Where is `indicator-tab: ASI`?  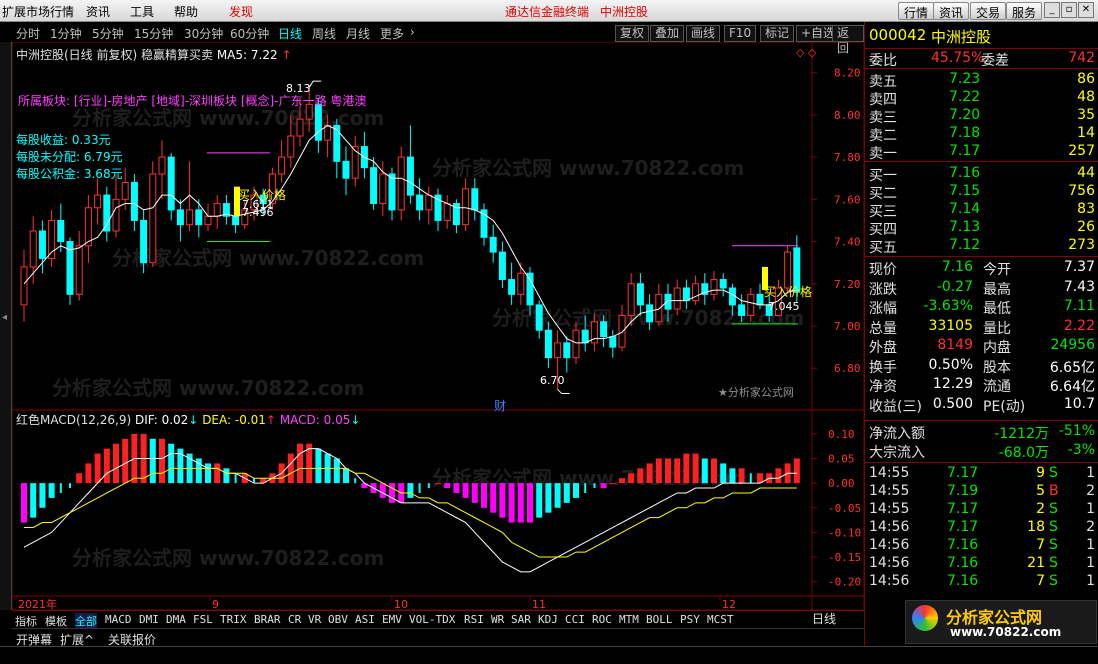
indicator-tab: ASI is located at coordinates (365, 619).